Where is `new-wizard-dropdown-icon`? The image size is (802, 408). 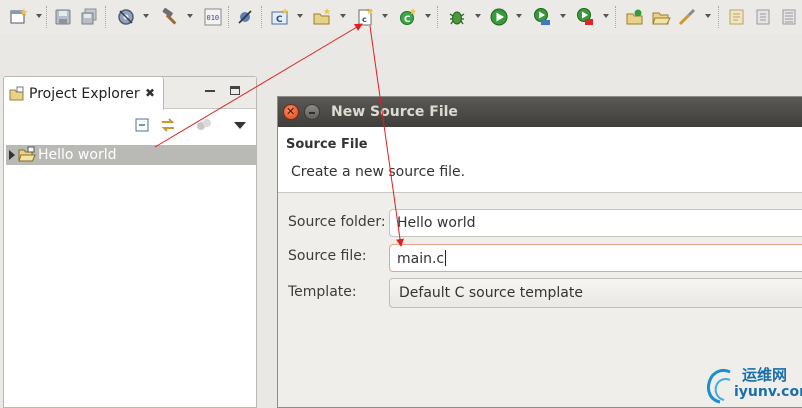
new-wizard-dropdown-icon is located at coordinates (39, 16).